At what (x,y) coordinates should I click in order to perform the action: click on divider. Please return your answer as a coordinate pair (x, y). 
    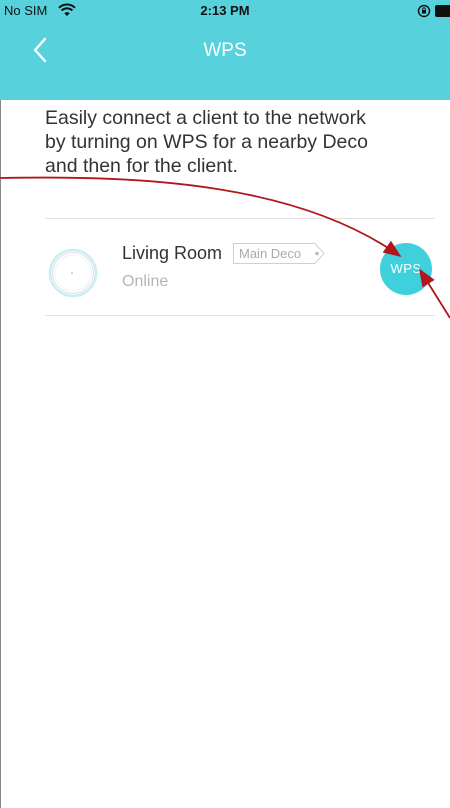
    Looking at the image, I should click on (240, 315).